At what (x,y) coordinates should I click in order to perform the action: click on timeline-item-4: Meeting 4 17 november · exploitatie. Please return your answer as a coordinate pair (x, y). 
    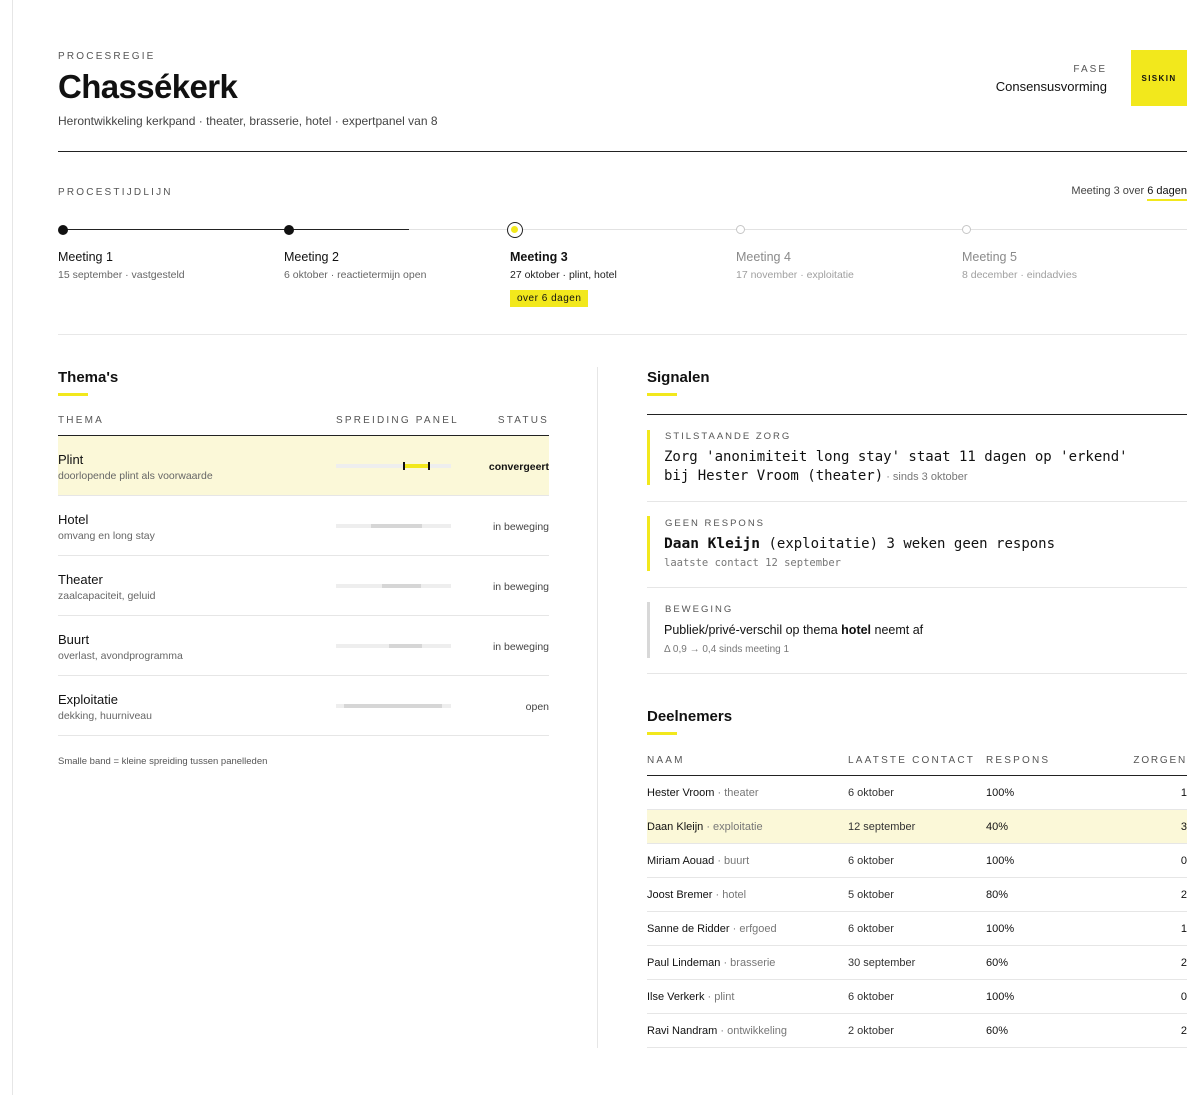
    Looking at the image, I should click on (846, 265).